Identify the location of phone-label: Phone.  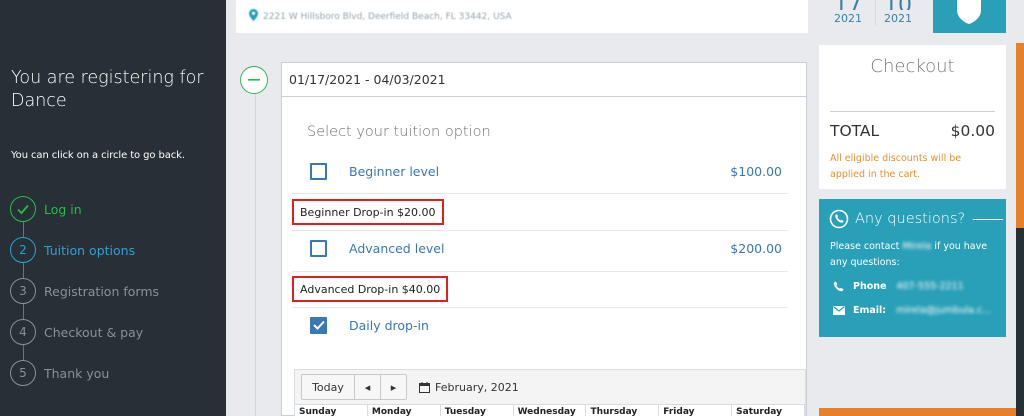
(870, 286).